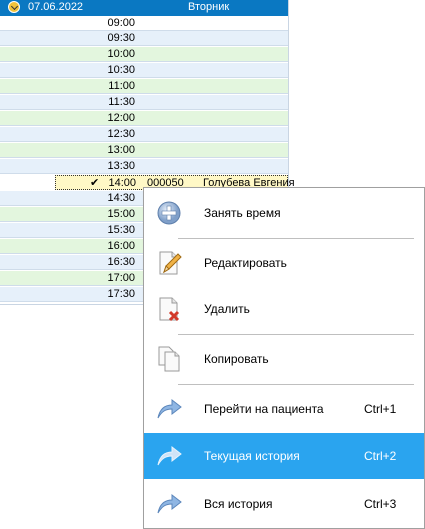 The image size is (425, 529). I want to click on time-slot-row: 09:00, so click(144, 23).